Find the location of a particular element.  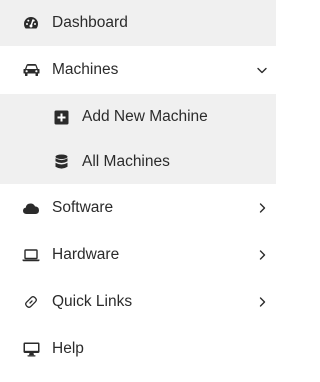

database-icon is located at coordinates (61, 162).